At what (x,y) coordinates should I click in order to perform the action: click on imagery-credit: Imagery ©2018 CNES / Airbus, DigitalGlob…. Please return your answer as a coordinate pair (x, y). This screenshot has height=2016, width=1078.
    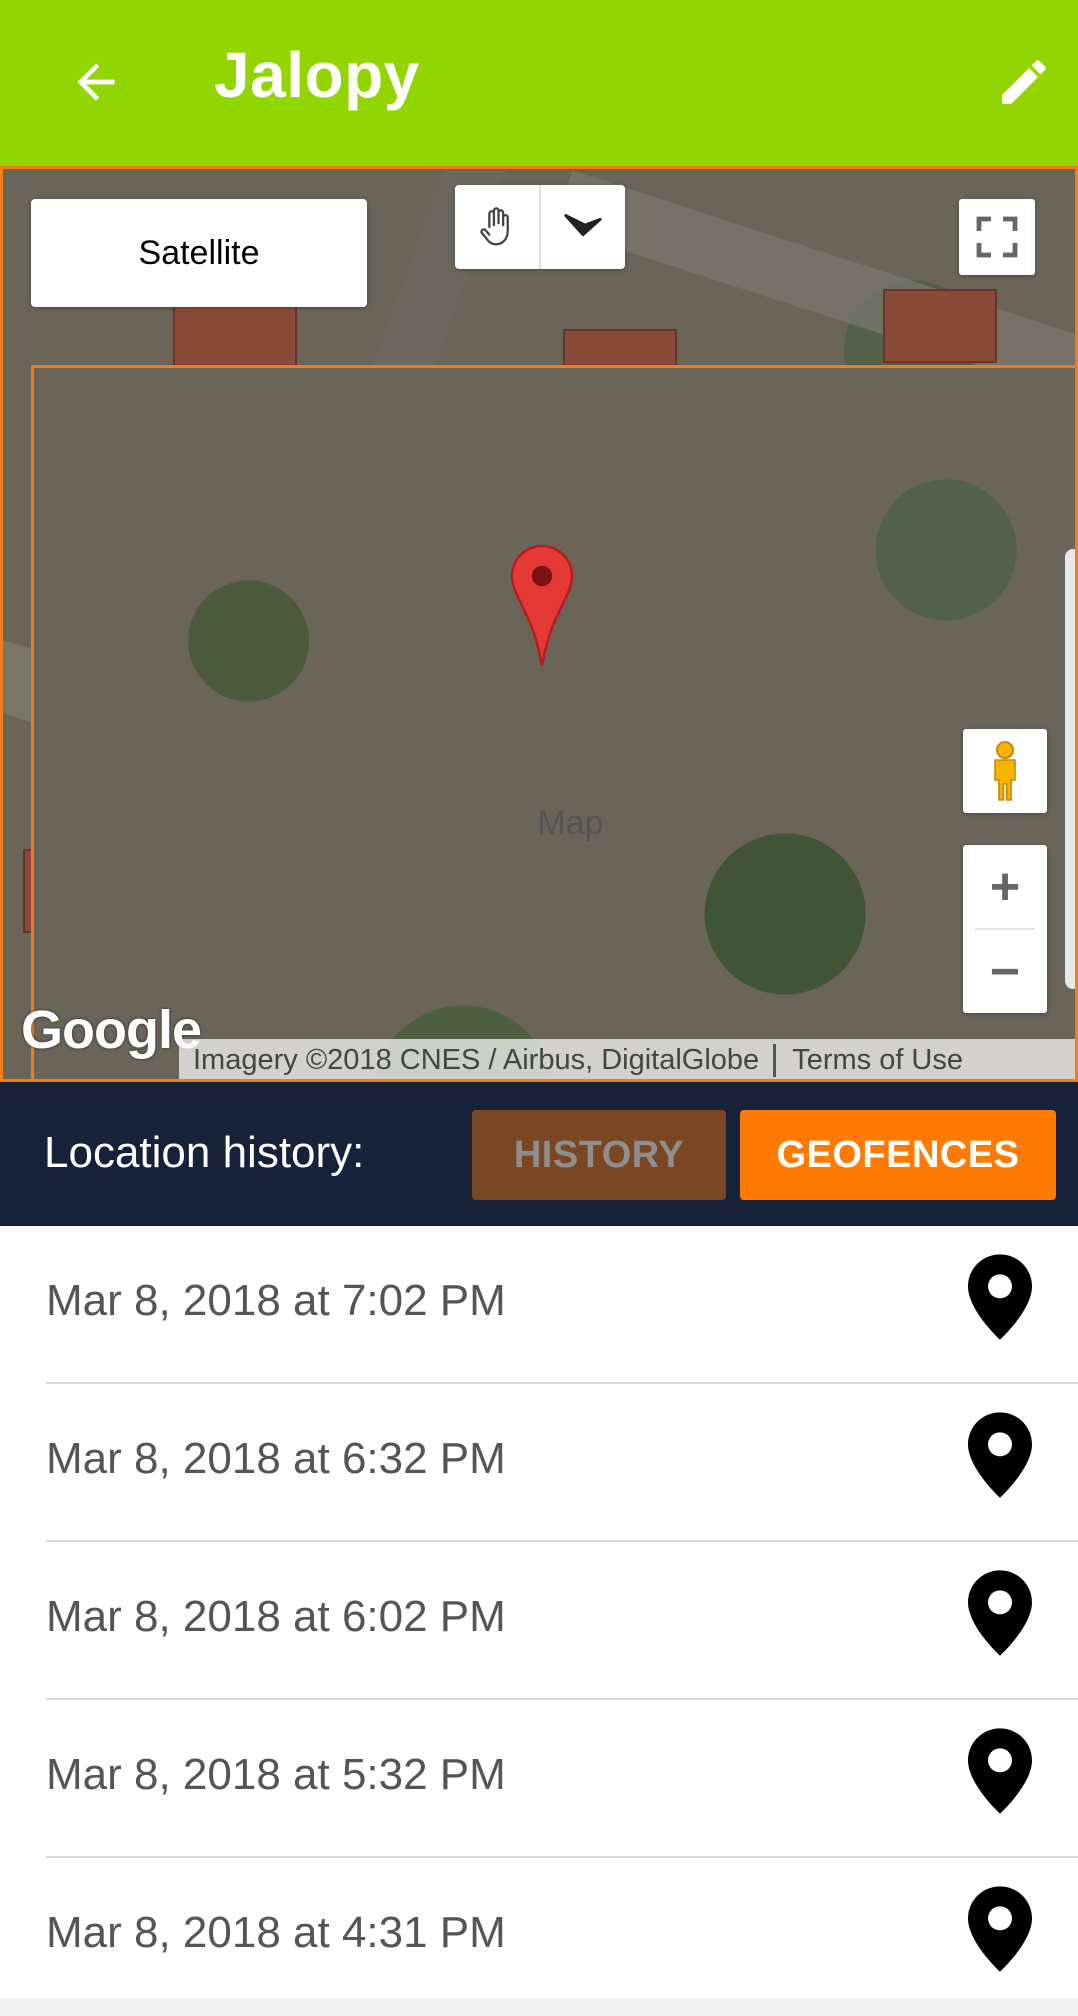
    Looking at the image, I should click on (478, 1060).